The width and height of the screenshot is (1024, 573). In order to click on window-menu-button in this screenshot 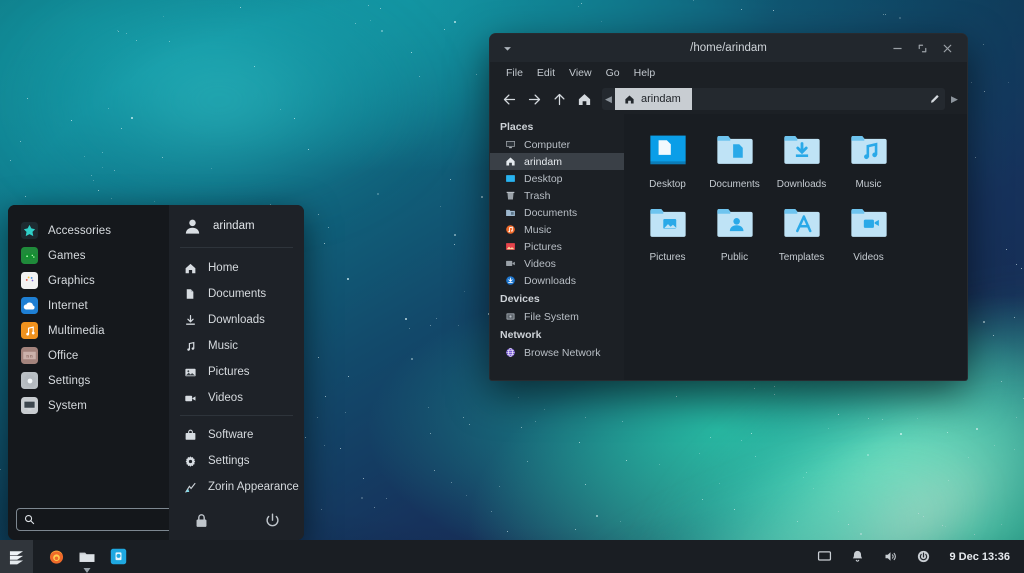, I will do `click(507, 48)`.